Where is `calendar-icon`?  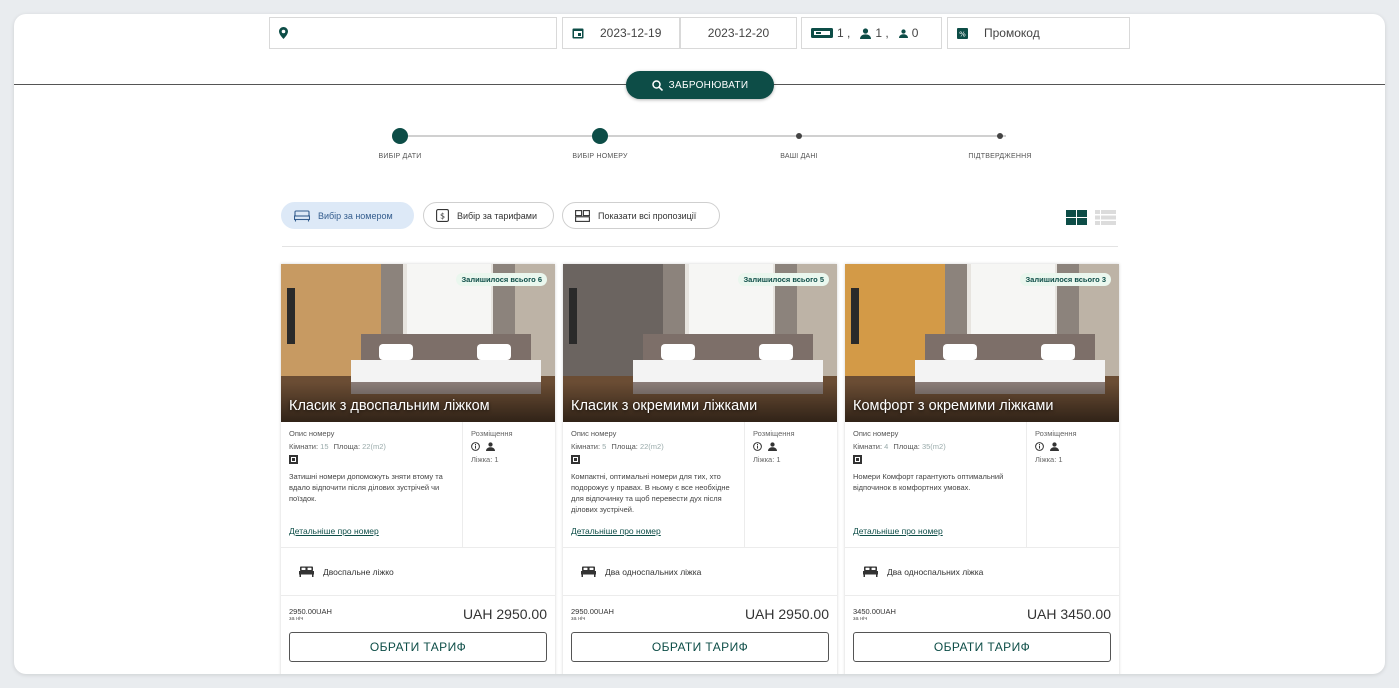 calendar-icon is located at coordinates (578, 33).